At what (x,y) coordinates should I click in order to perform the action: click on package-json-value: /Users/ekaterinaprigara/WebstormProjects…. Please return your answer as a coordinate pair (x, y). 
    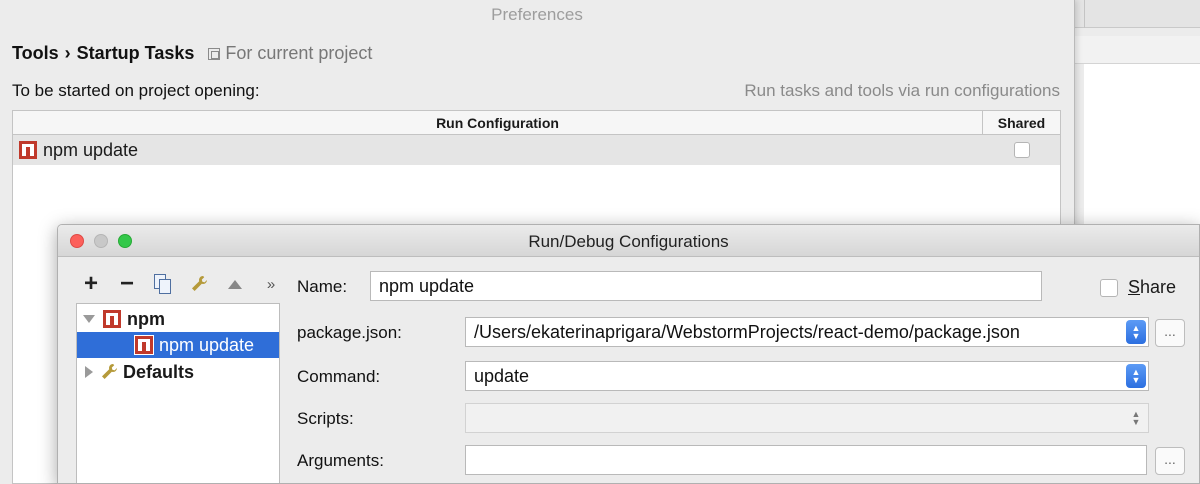
    Looking at the image, I should click on (747, 331).